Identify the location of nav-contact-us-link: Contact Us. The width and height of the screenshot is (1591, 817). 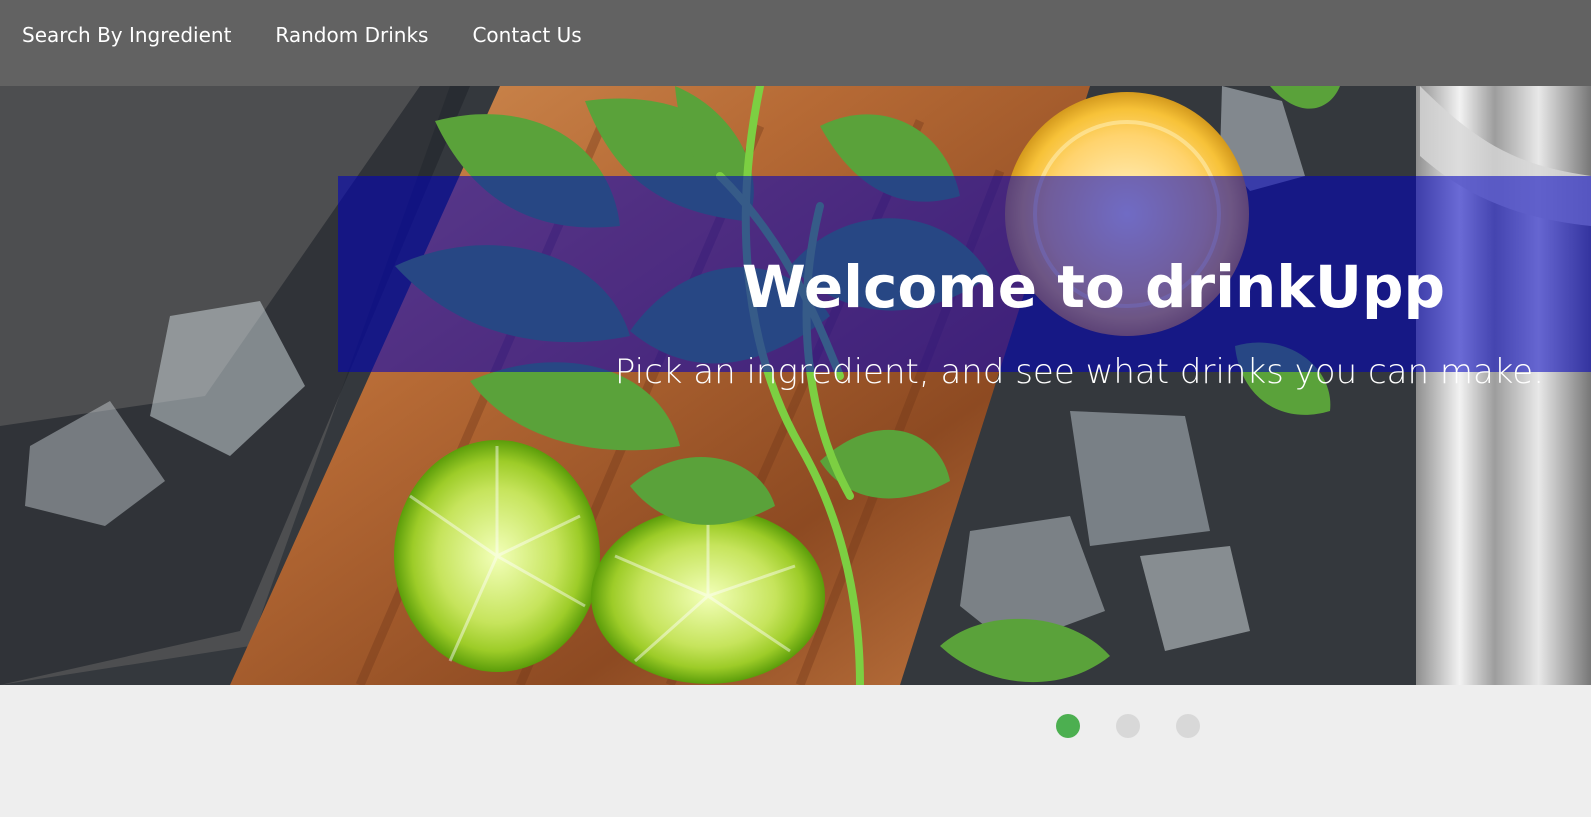
(526, 35).